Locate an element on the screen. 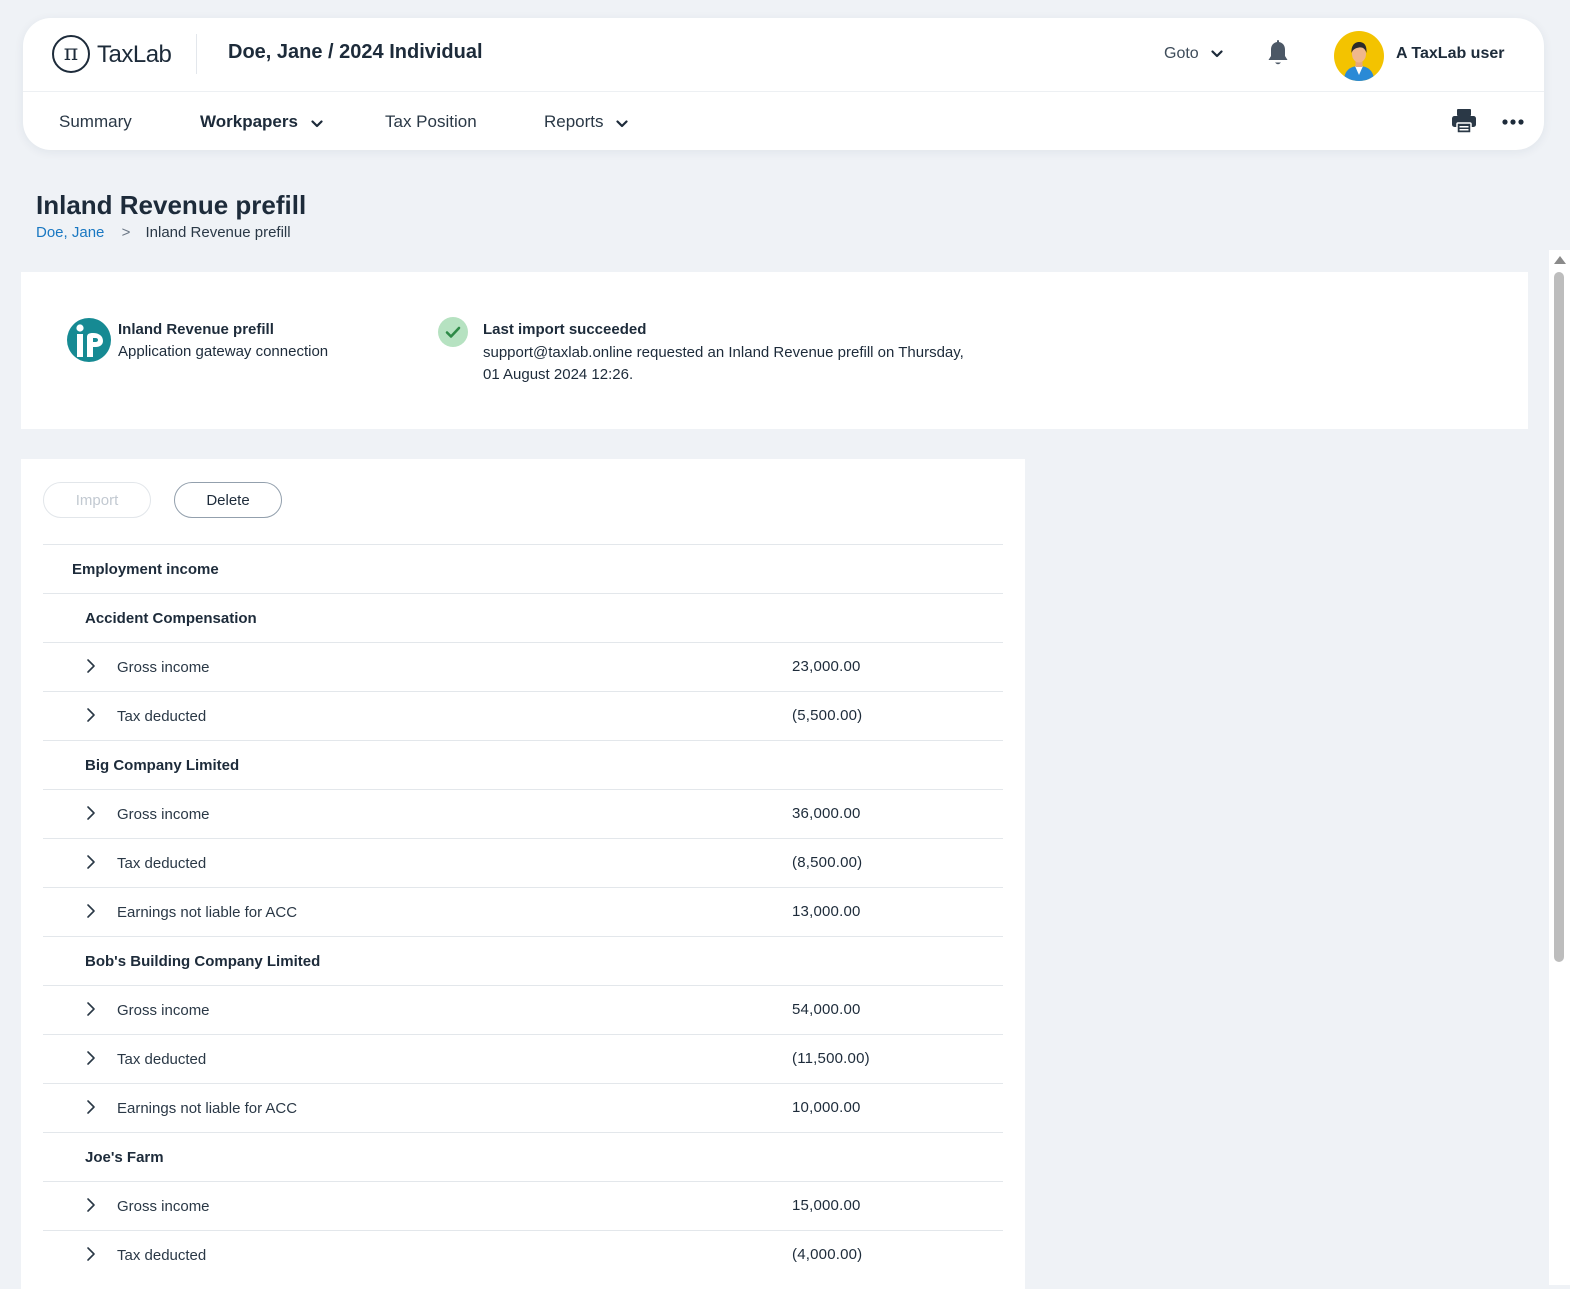 The height and width of the screenshot is (1289, 1570). table-row: Gross income 36,000.00 is located at coordinates (523, 813).